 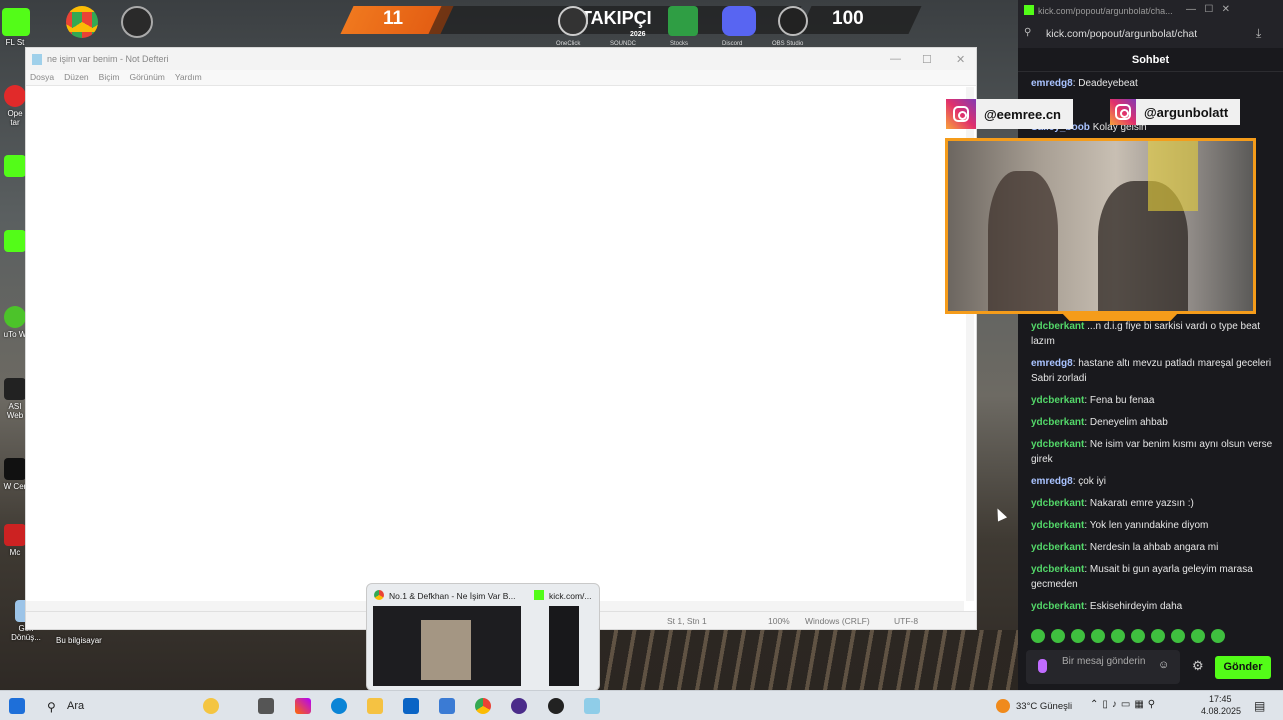 I want to click on oneclick-icon, so click(x=573, y=21).